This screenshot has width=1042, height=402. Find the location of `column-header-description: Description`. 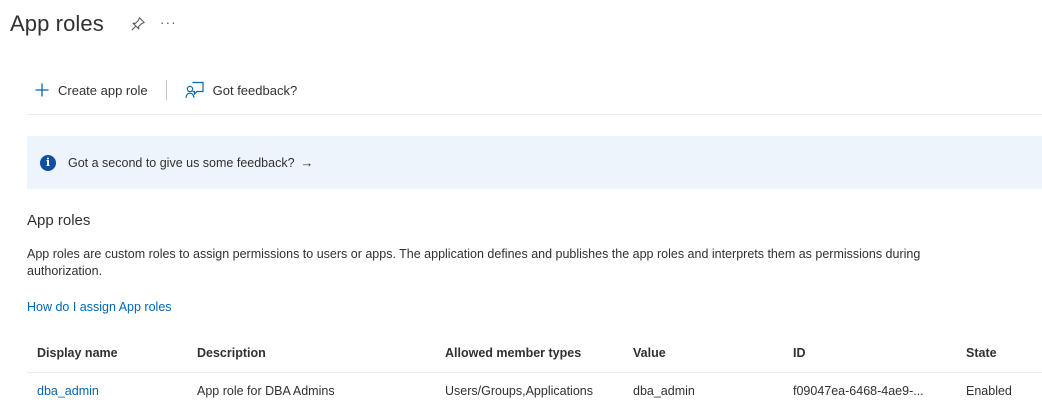

column-header-description: Description is located at coordinates (311, 354).